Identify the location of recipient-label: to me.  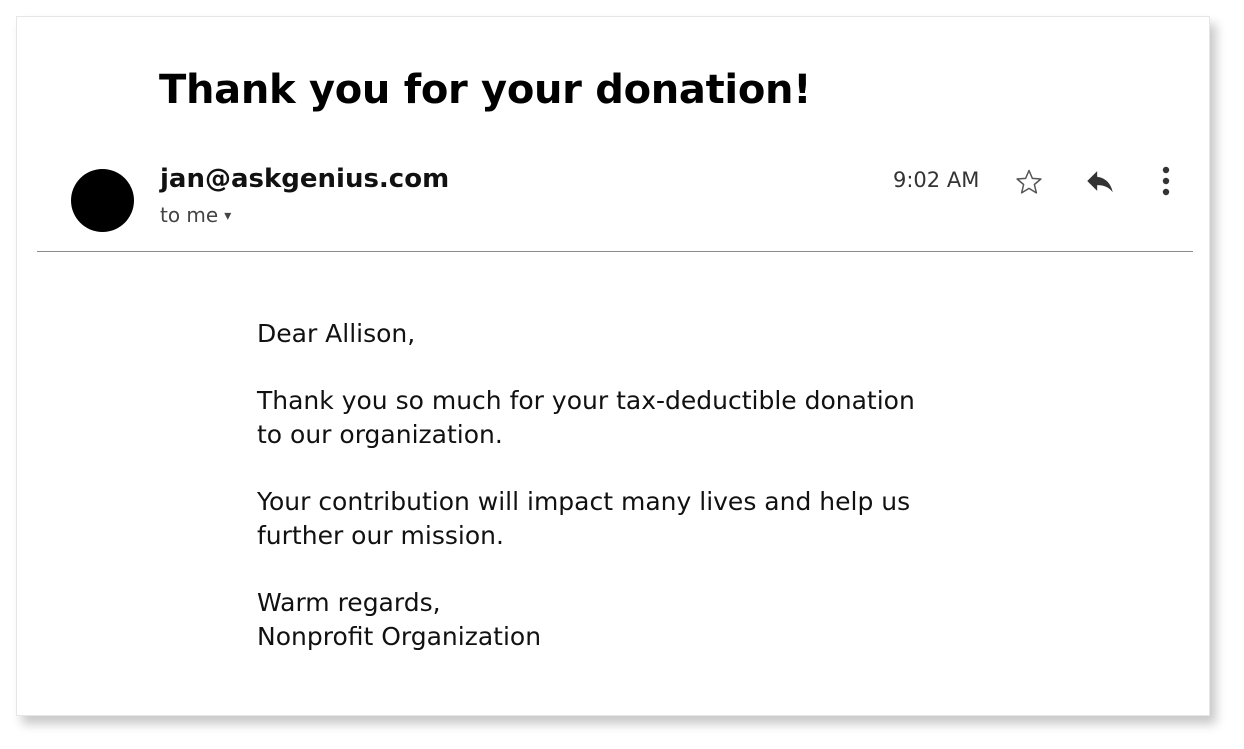
(189, 215).